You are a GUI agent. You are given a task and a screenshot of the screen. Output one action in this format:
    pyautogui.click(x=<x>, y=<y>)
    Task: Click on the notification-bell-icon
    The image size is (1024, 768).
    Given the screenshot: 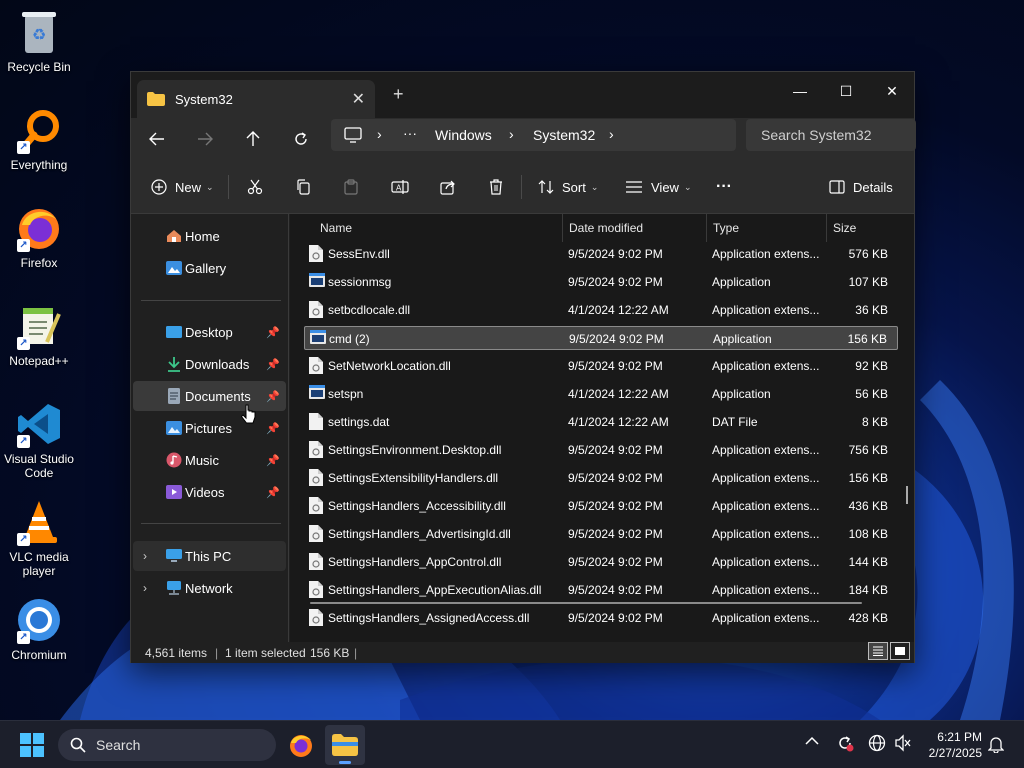 What is the action you would take?
    pyautogui.click(x=996, y=745)
    